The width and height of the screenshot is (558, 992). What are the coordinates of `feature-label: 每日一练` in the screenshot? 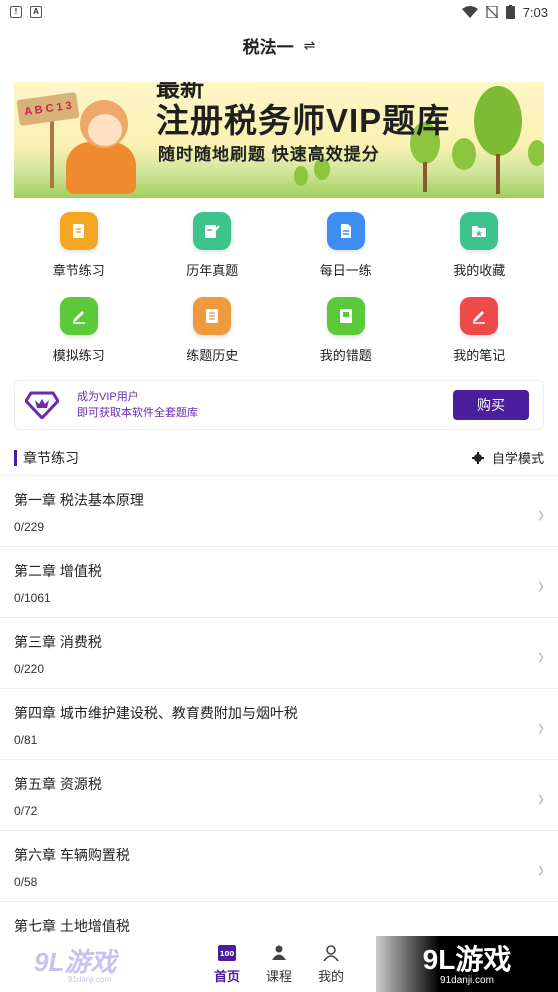 It's located at (345, 270).